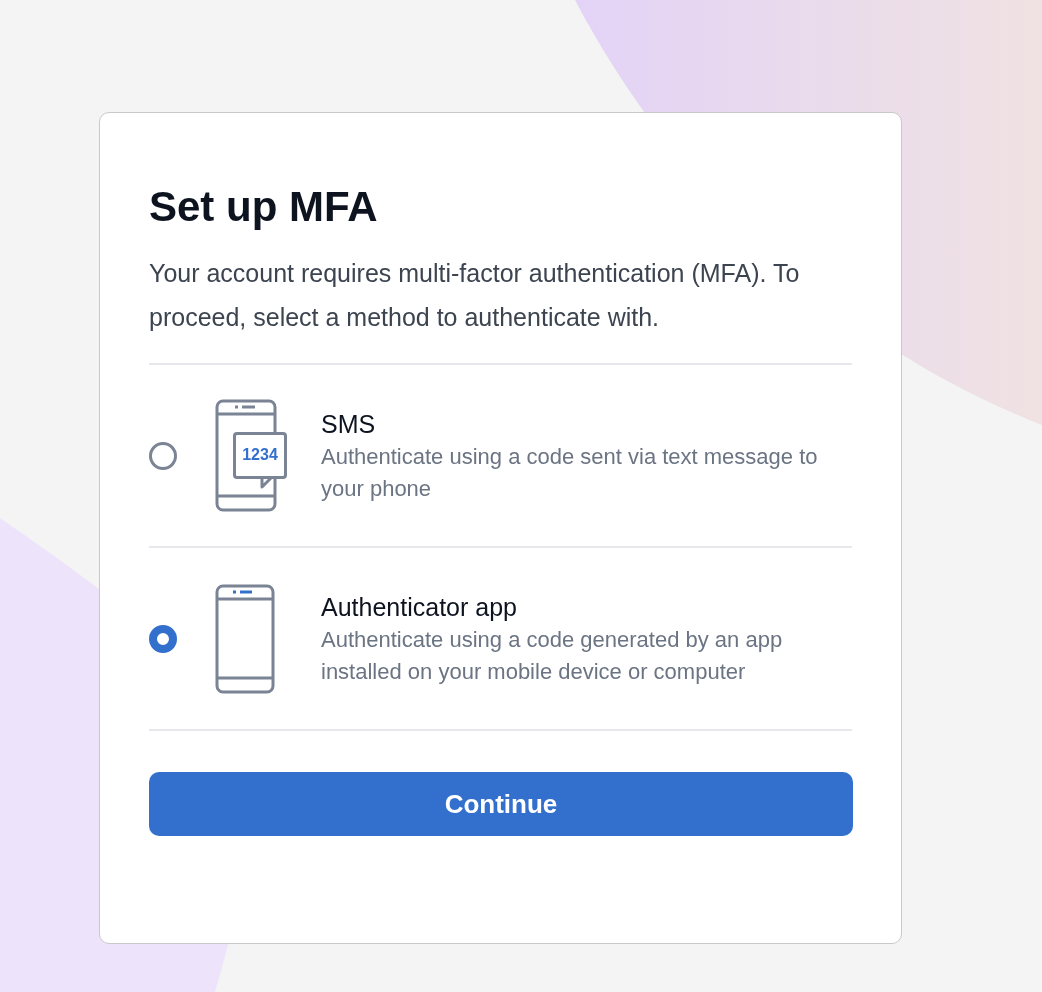 The image size is (1042, 992). Describe the element at coordinates (419, 607) in the screenshot. I see `option-title: Authenticator app` at that location.